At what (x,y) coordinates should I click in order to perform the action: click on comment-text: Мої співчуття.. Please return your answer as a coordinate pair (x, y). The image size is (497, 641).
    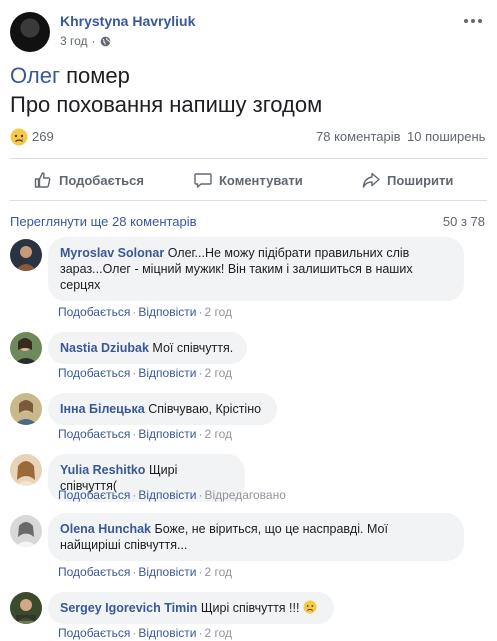
    Looking at the image, I should click on (193, 348).